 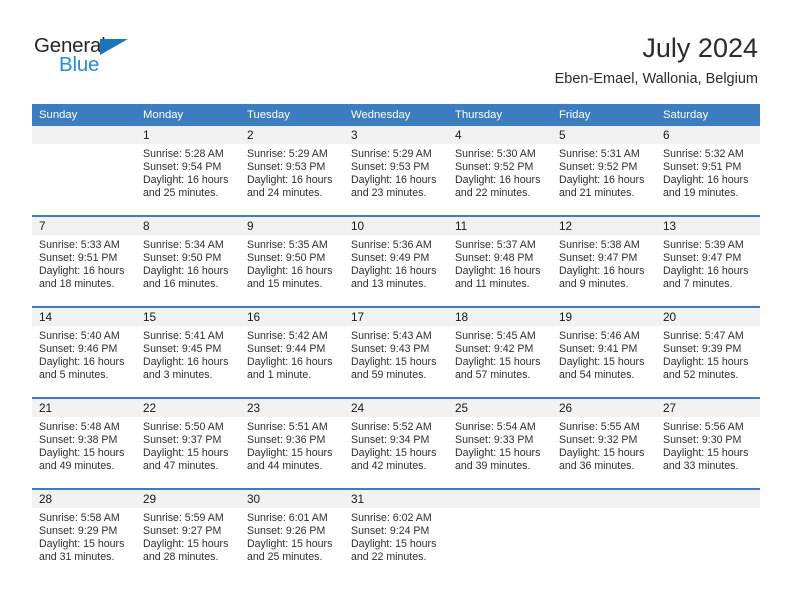 I want to click on day-number-band: 18, so click(x=500, y=317).